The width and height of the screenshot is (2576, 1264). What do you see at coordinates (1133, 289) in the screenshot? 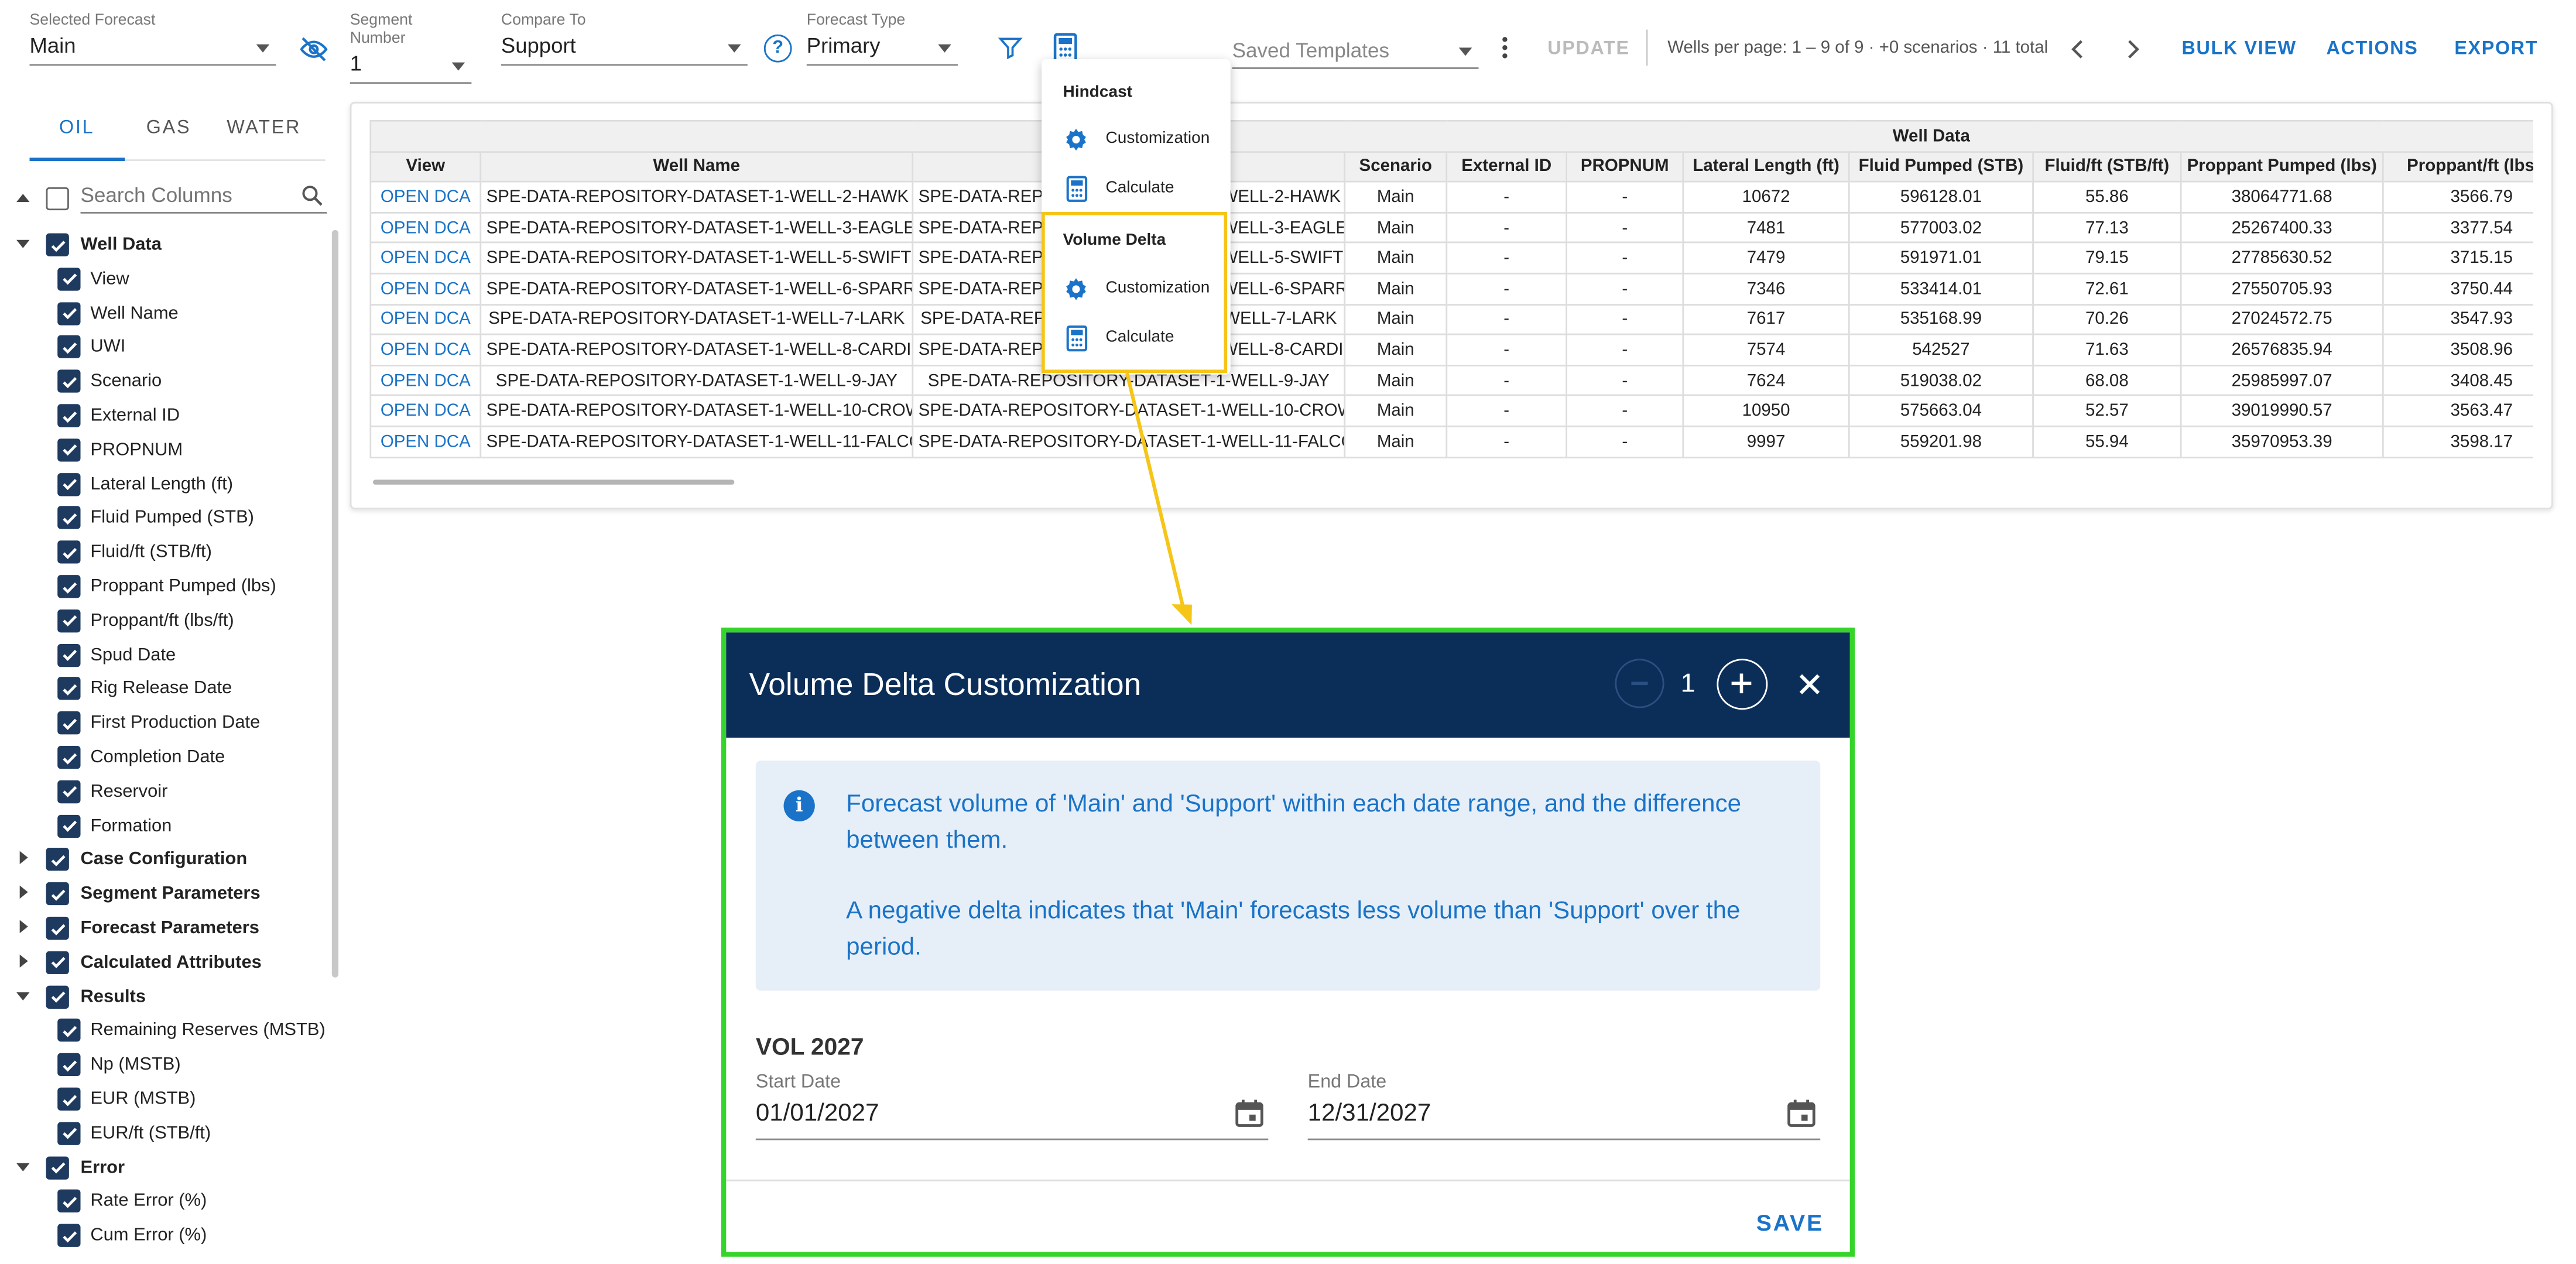
I see `menu-item-volume-delta-customization: Customization` at bounding box center [1133, 289].